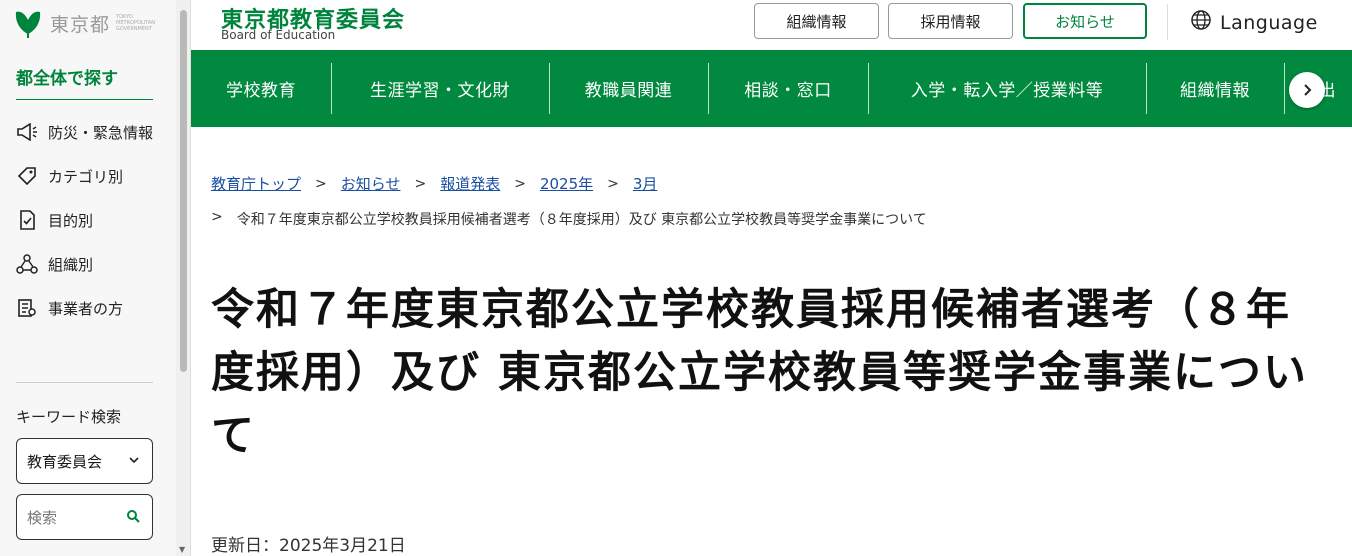 This screenshot has width=1352, height=556. What do you see at coordinates (256, 183) in the screenshot?
I see `breadcrumb-link: 教育庁トップ` at bounding box center [256, 183].